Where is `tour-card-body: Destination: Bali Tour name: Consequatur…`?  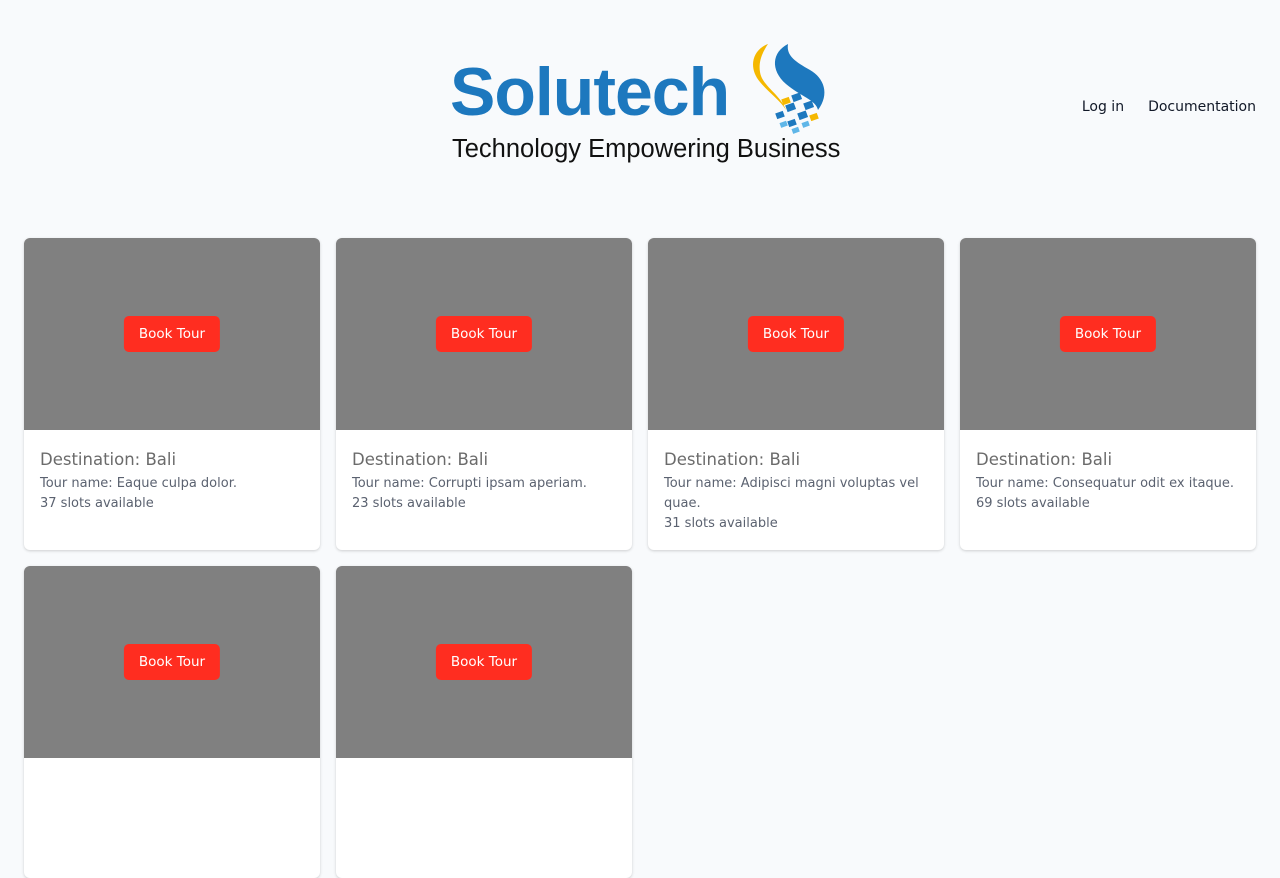
tour-card-body: Destination: Bali Tour name: Consequatur… is located at coordinates (1108, 480).